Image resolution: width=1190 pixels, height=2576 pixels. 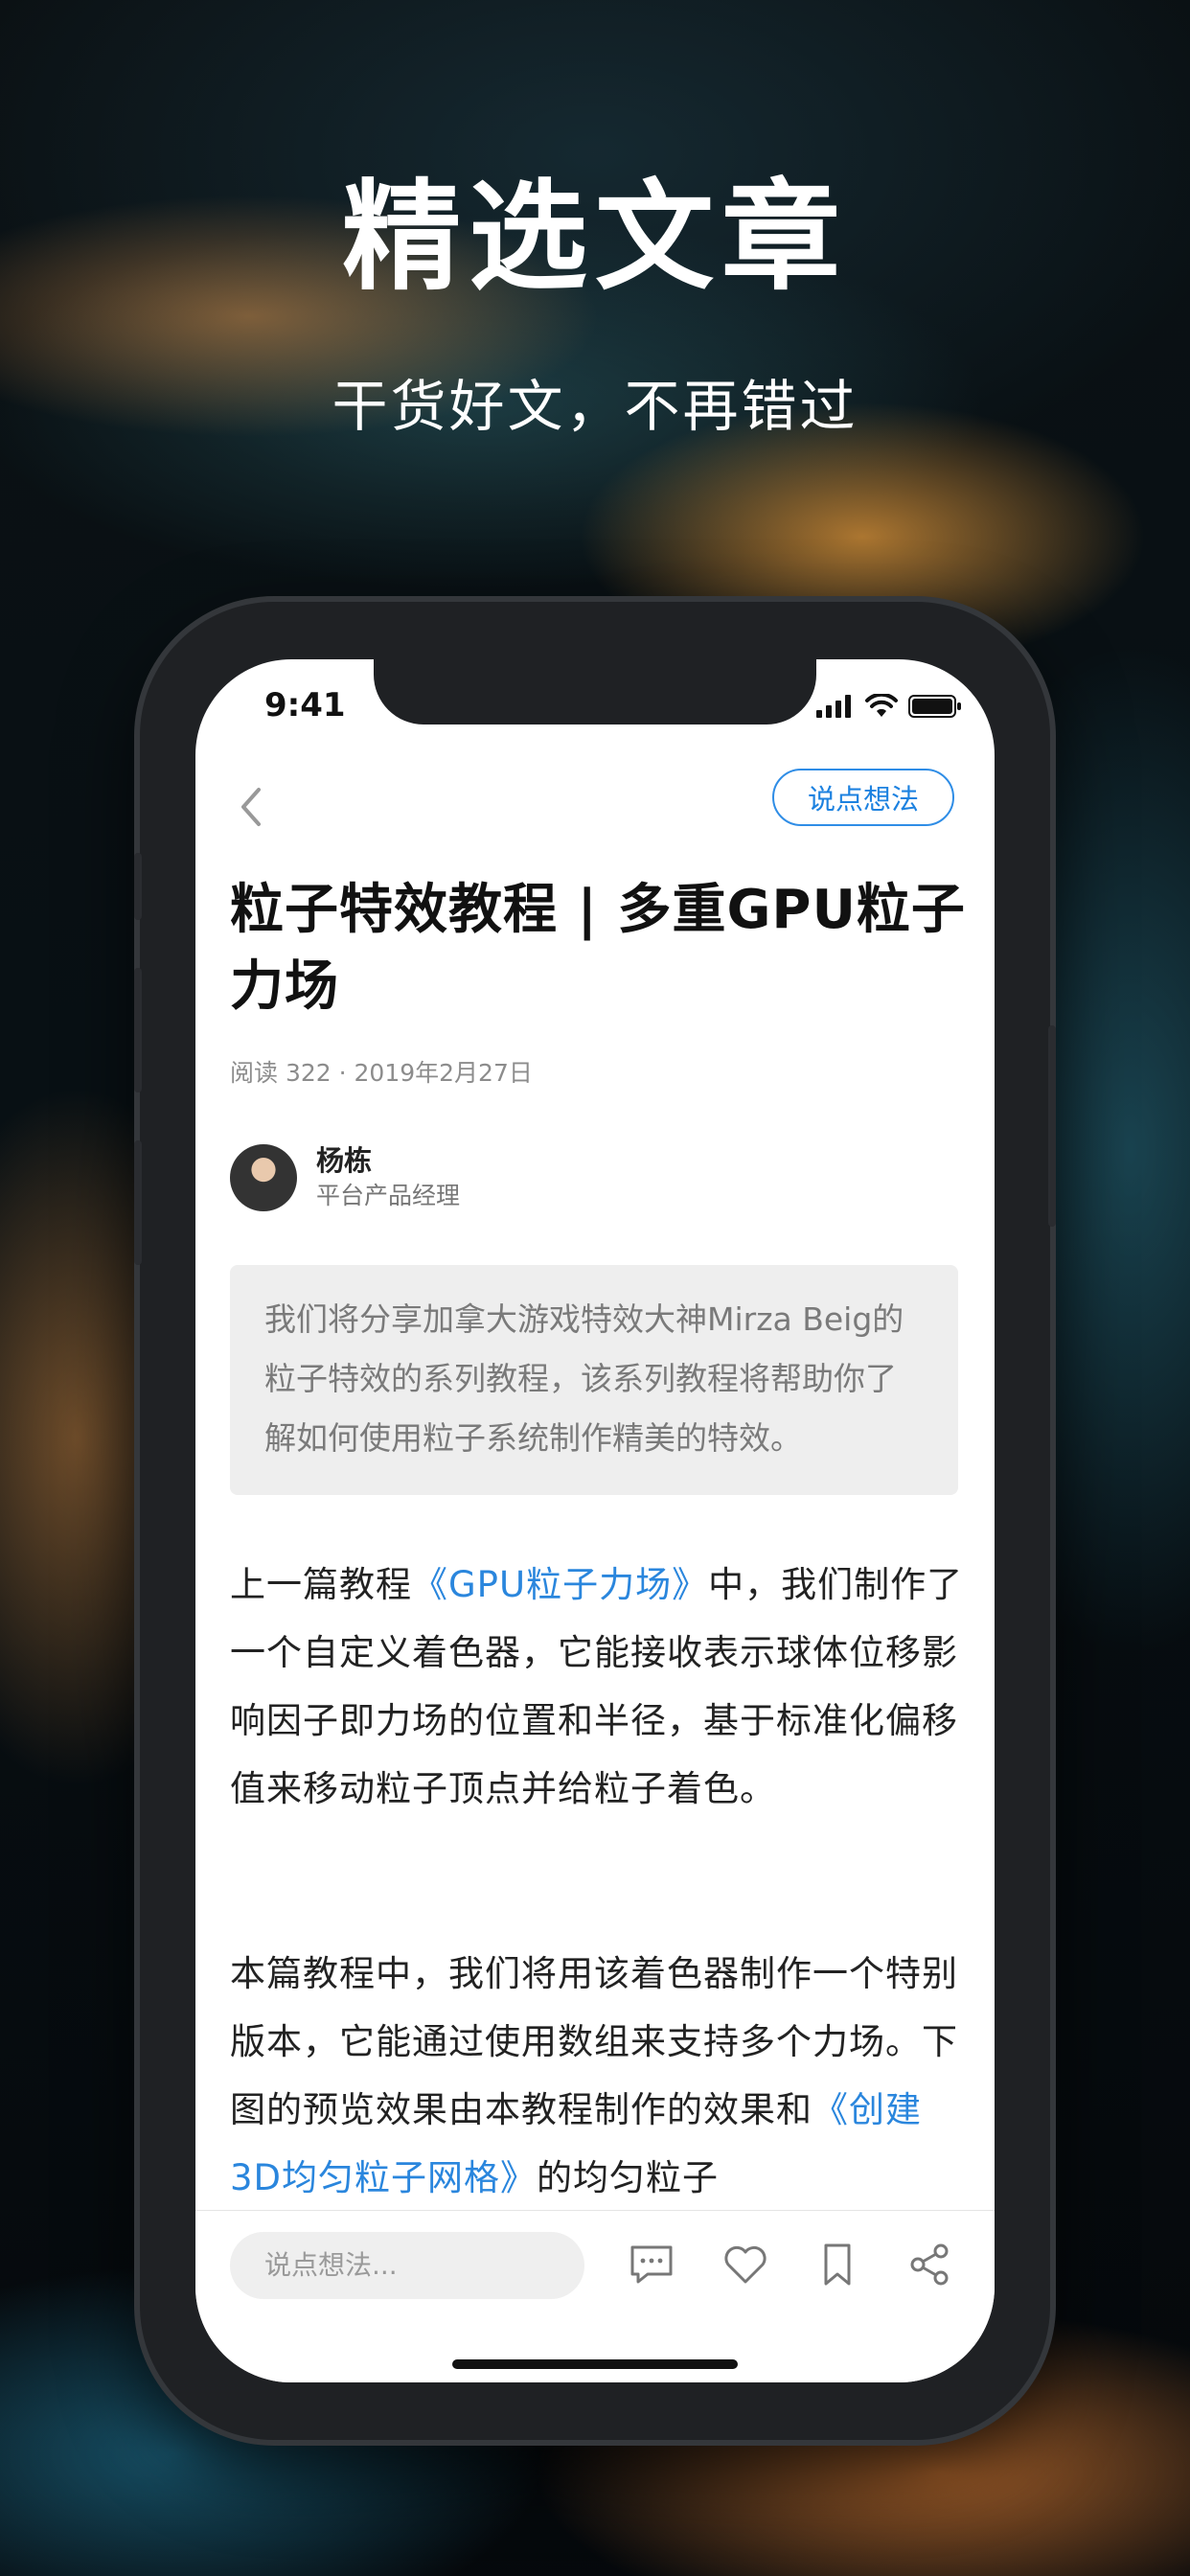 I want to click on paragraph-text: 上一篇教程, so click(x=321, y=1584).